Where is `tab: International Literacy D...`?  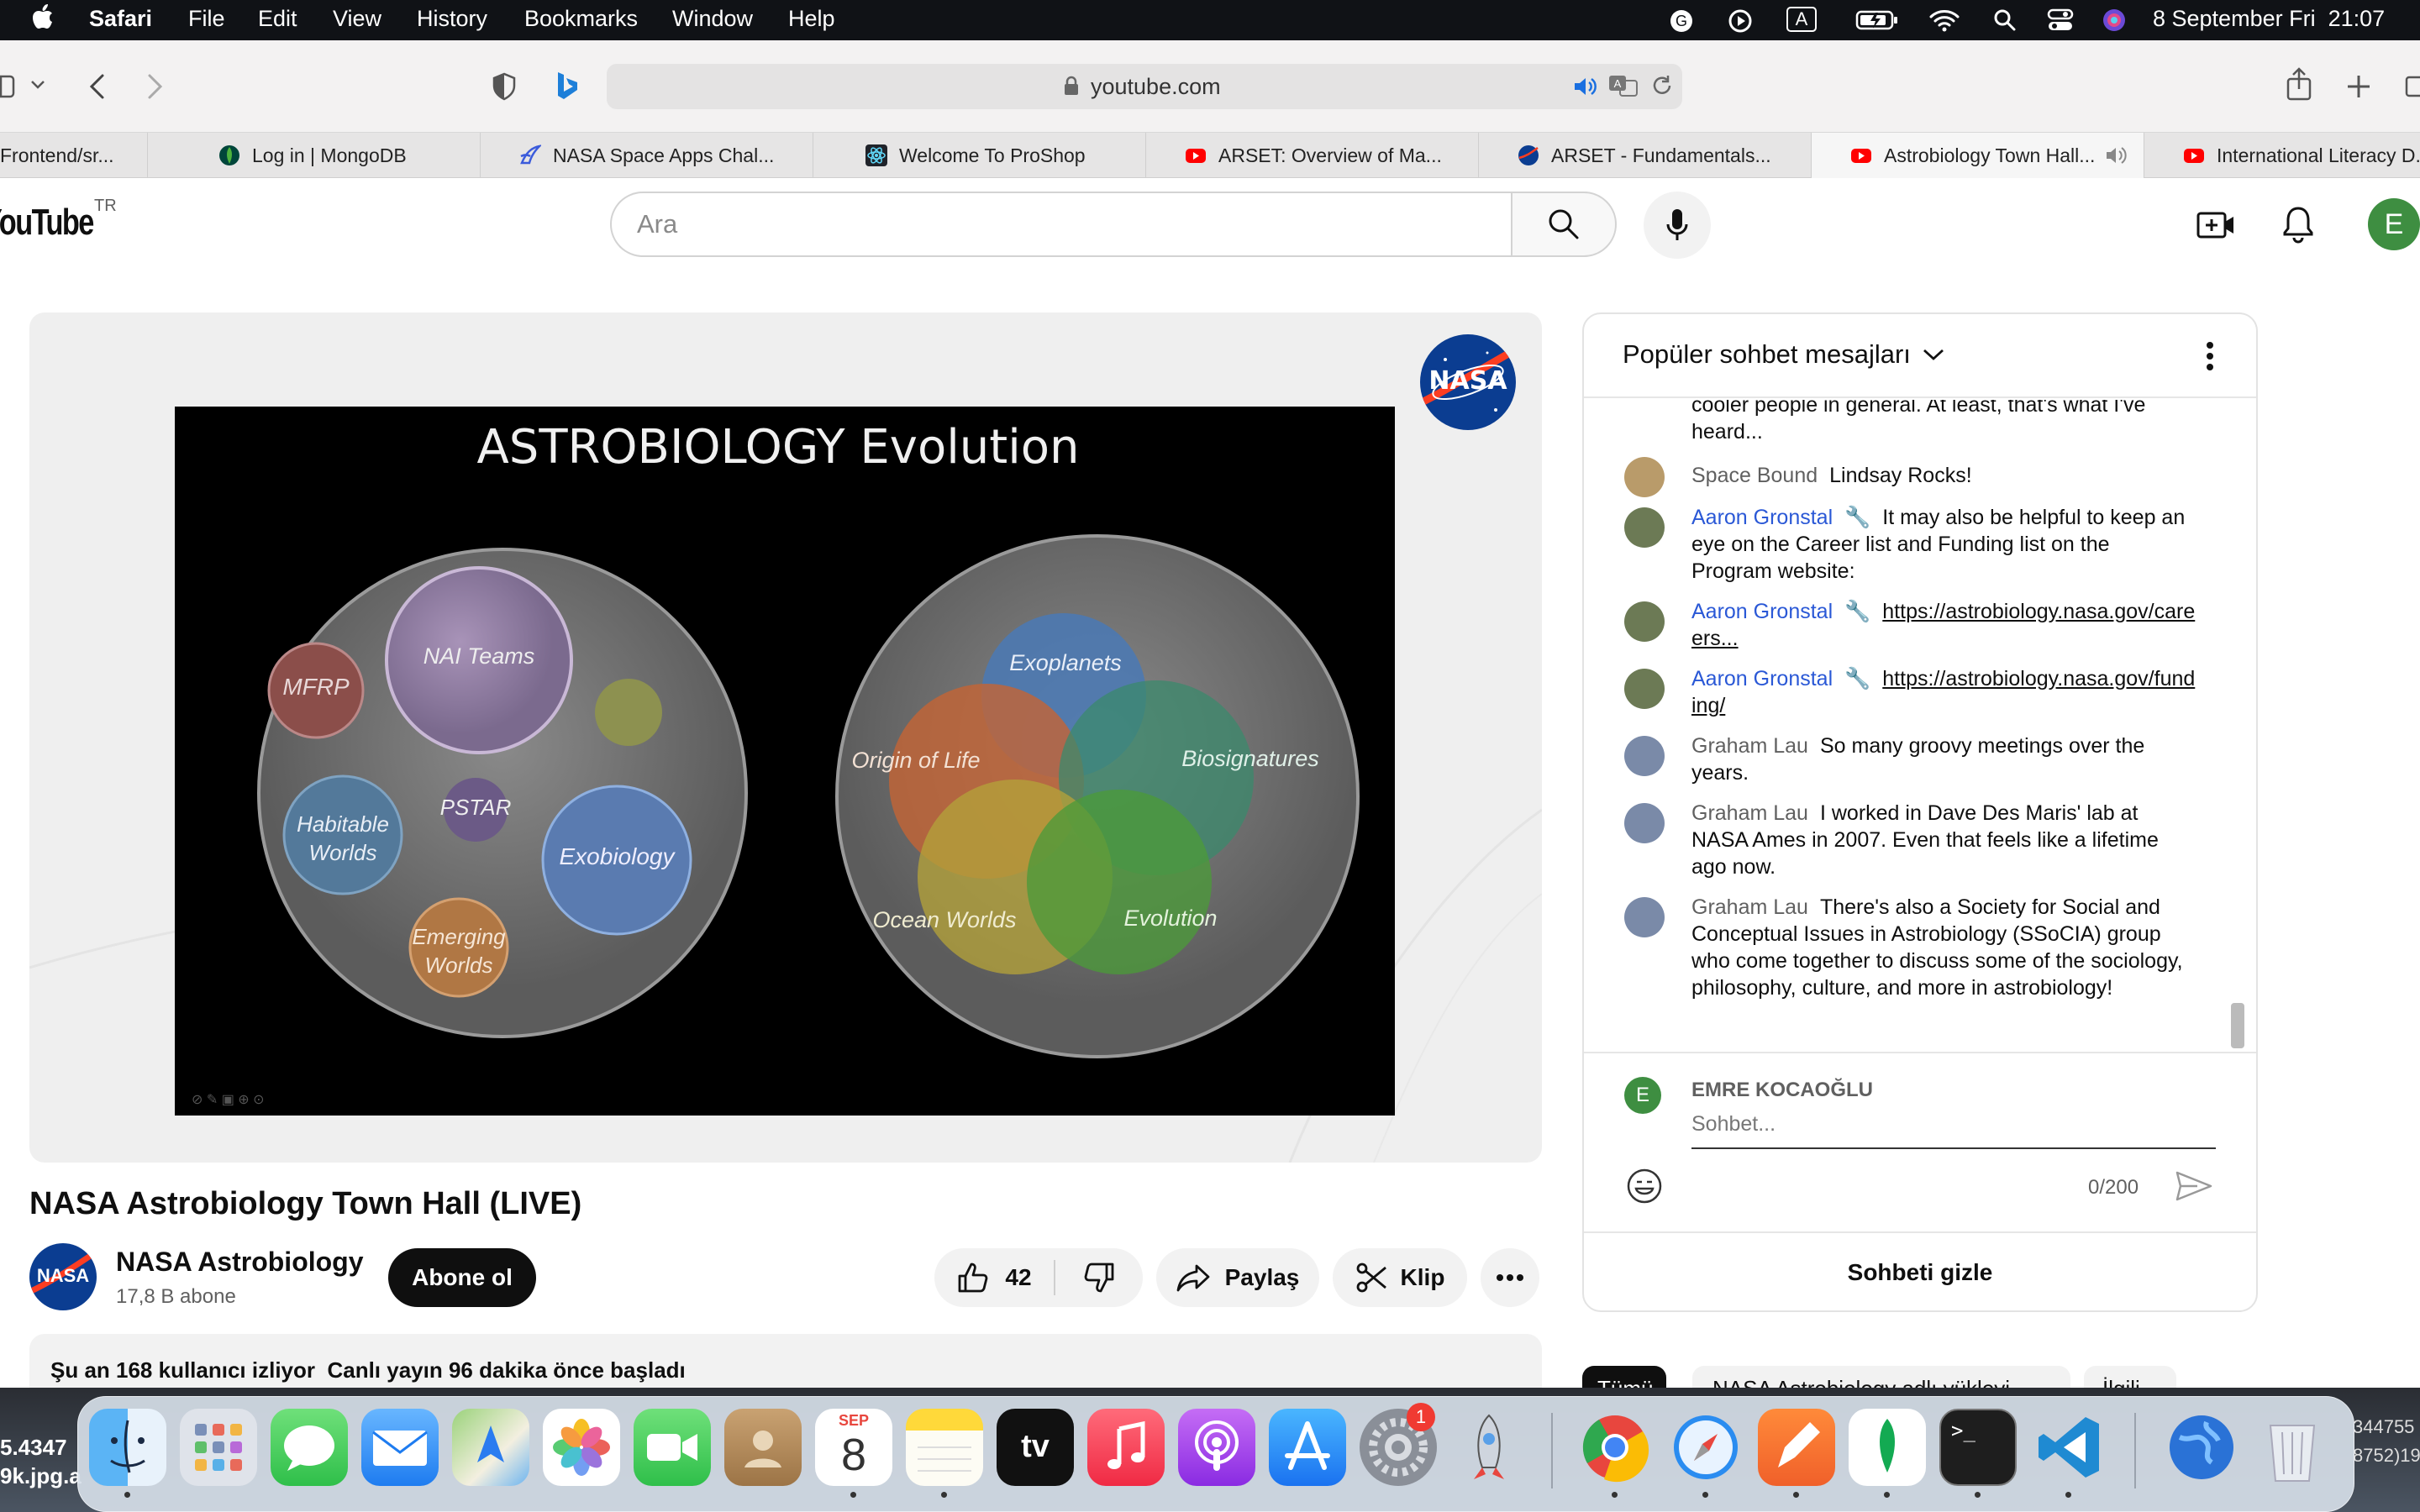 tab: International Literacy D... is located at coordinates (2282, 155).